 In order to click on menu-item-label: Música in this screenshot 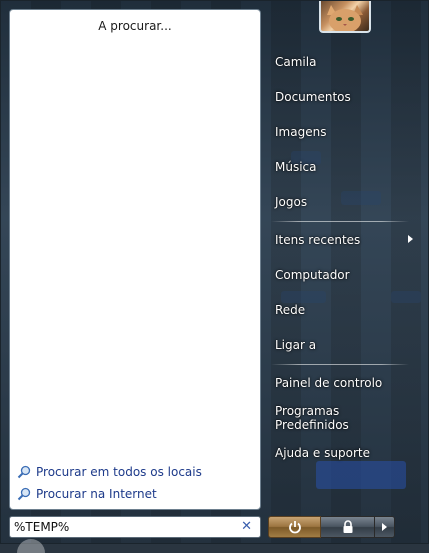, I will do `click(296, 167)`.